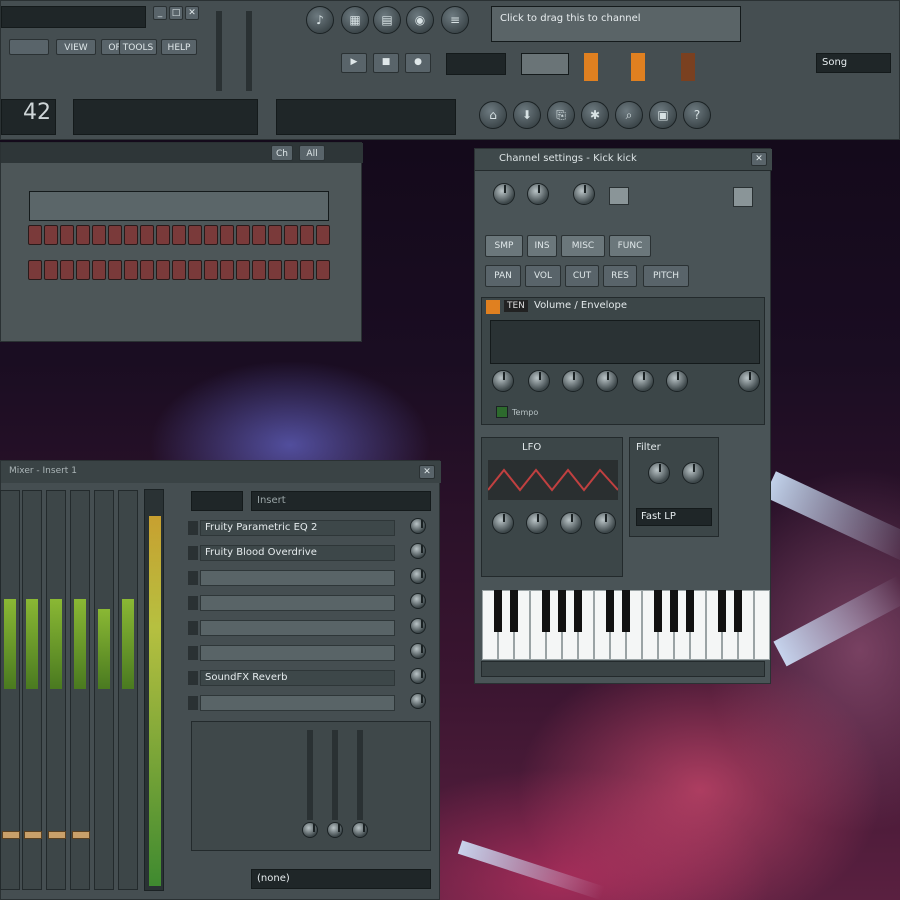 Image resolution: width=900 pixels, height=900 pixels. What do you see at coordinates (455, 20) in the screenshot?
I see `mixer-icon: ≡` at bounding box center [455, 20].